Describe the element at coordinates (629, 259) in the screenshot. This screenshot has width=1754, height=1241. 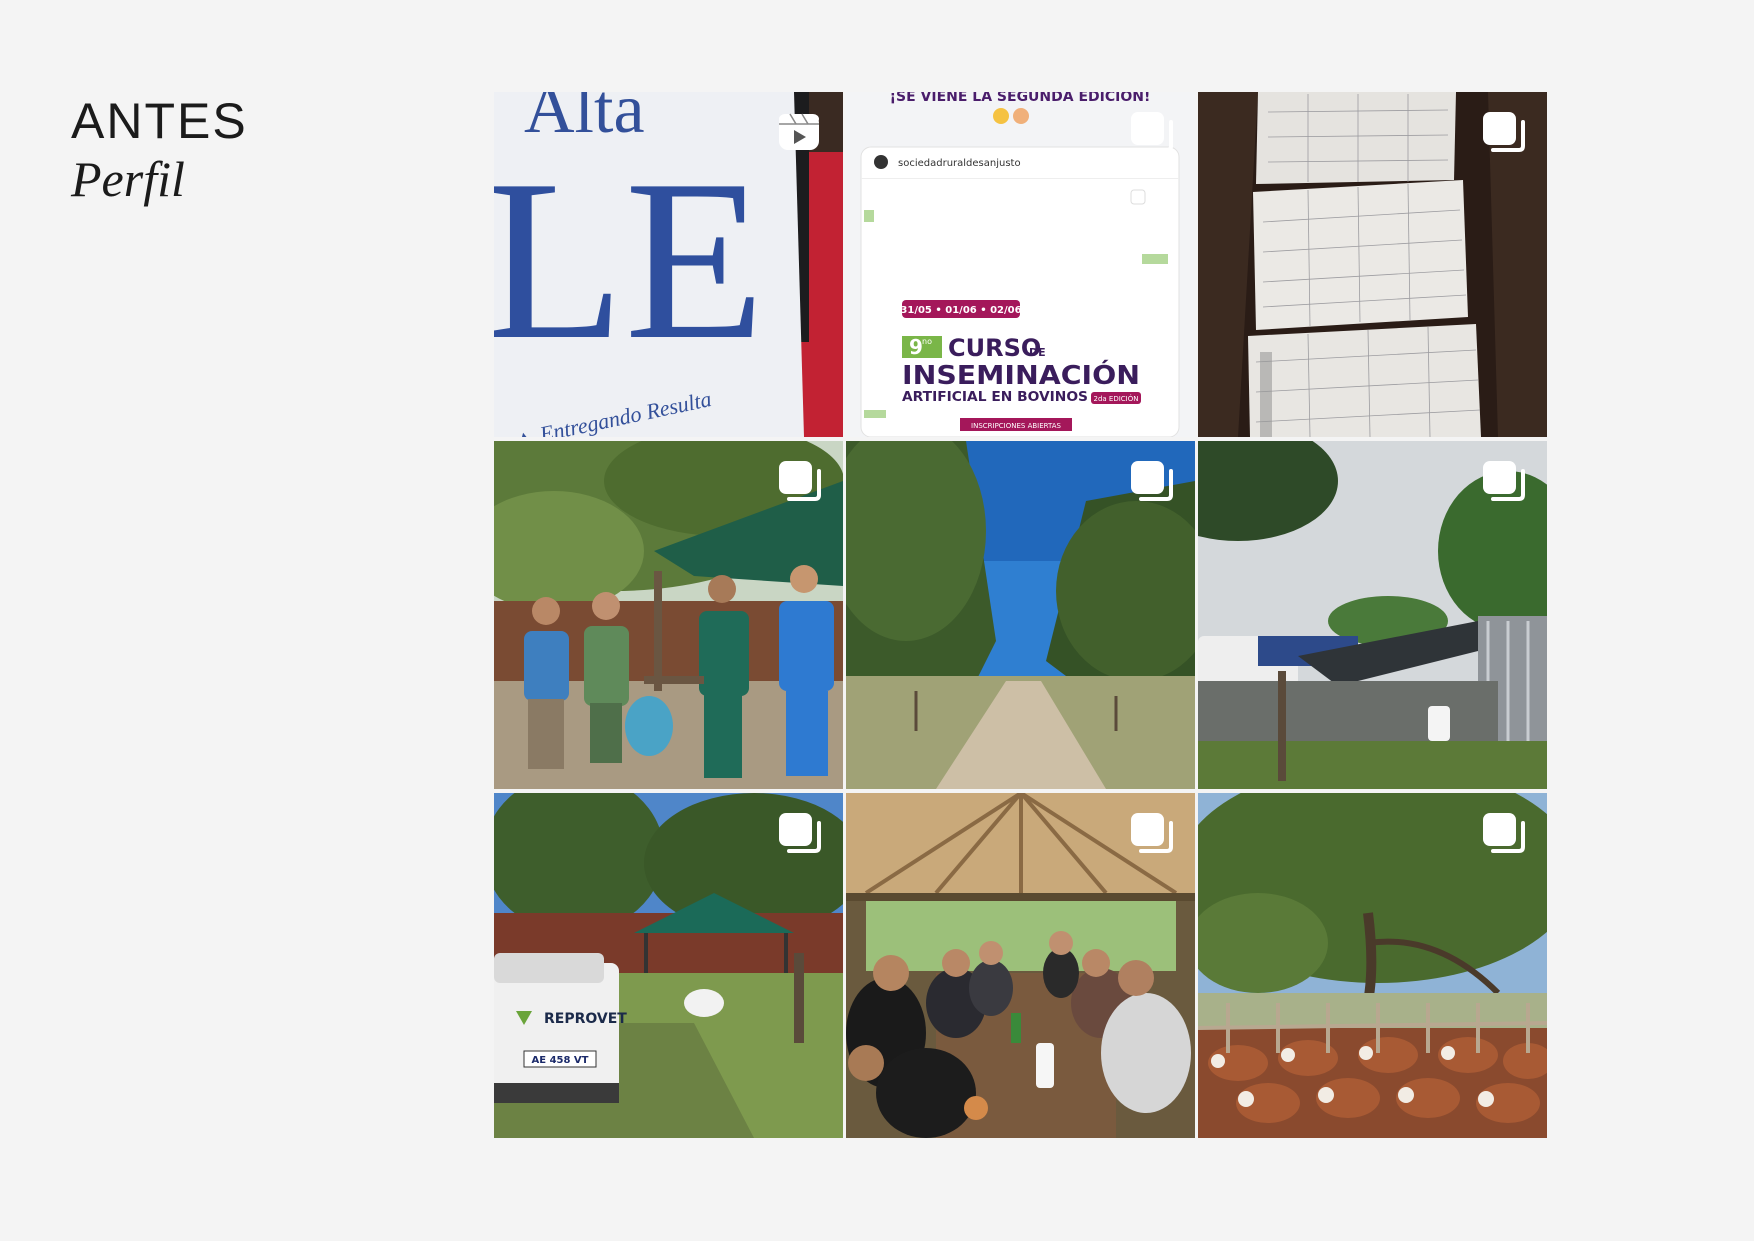
I see `banner-text: LE` at that location.